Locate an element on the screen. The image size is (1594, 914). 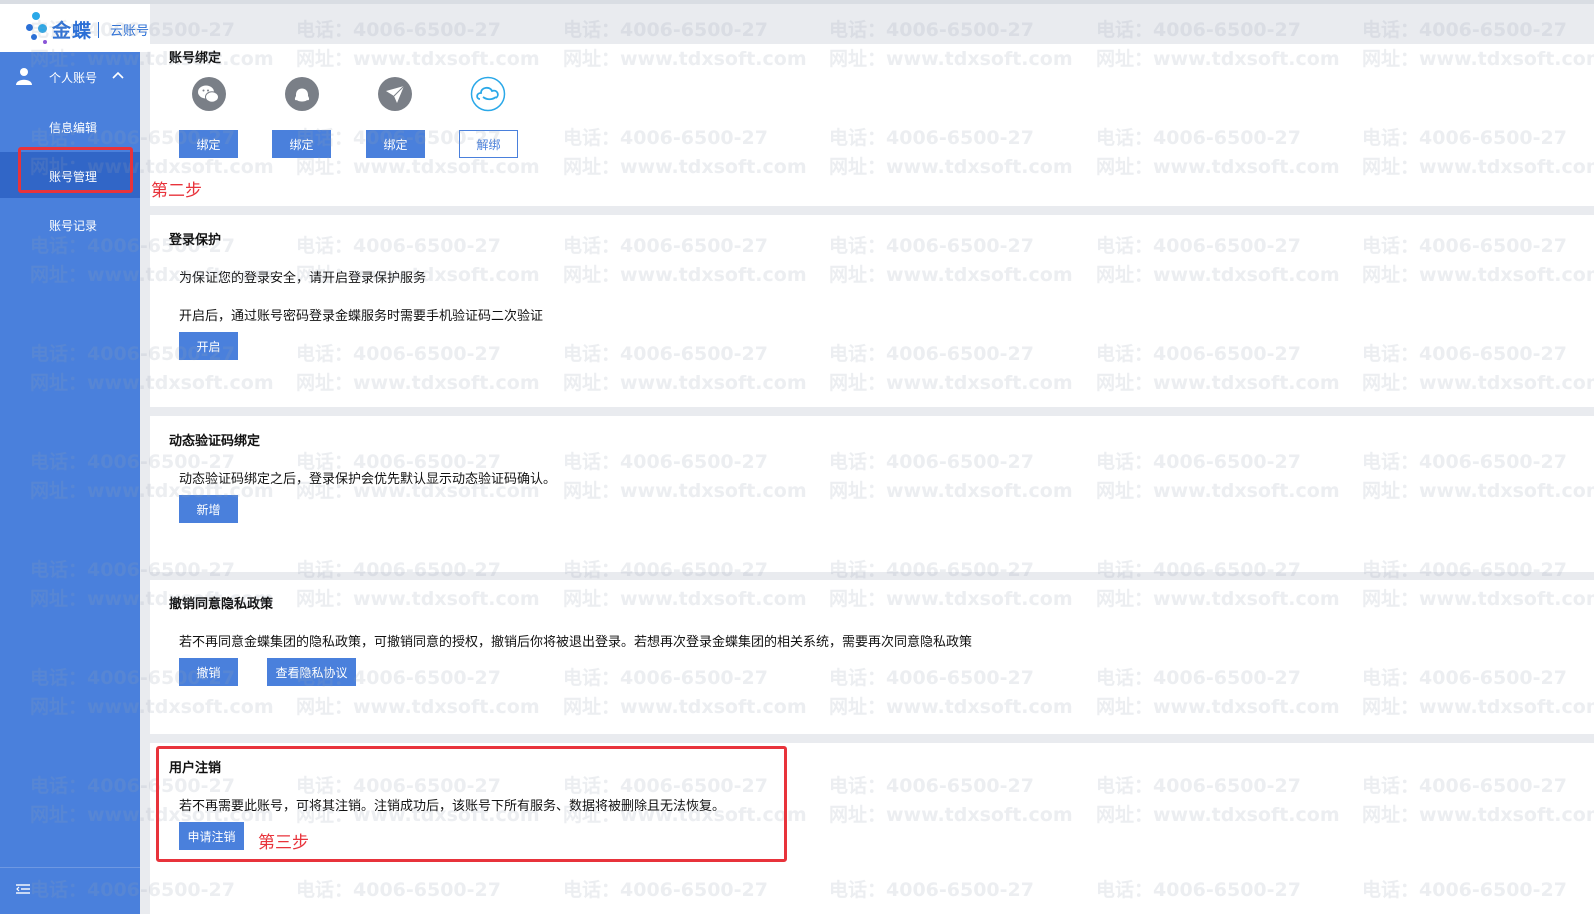
sidebar-item-account-records: 账号记录 is located at coordinates (70, 224).